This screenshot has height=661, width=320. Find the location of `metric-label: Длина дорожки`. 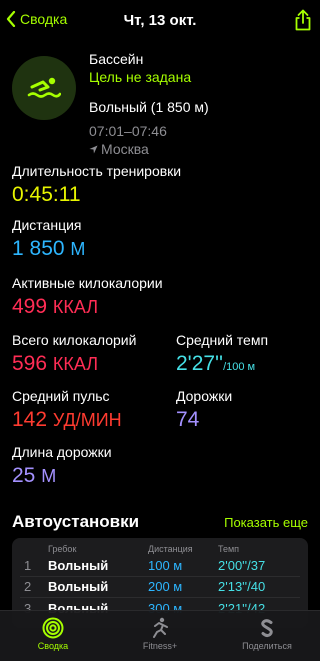

metric-label: Длина дорожки is located at coordinates (62, 452).